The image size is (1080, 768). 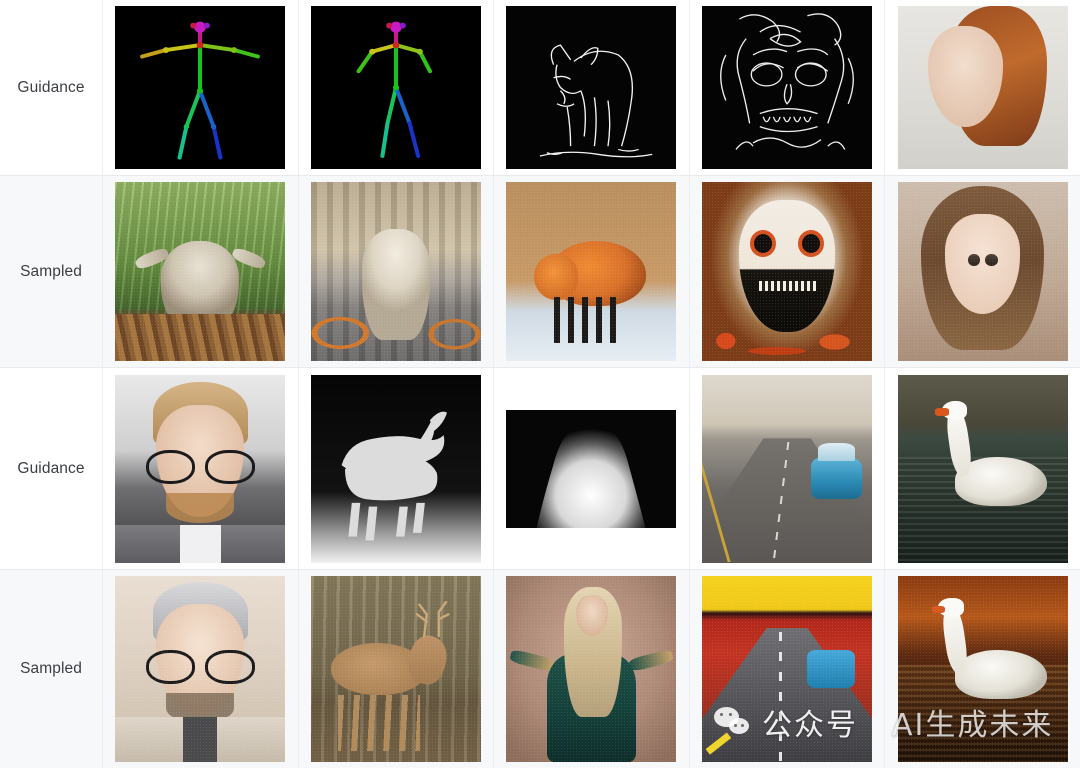 I want to click on openpose-skeleton-star-pose-icon, so click(x=200, y=87).